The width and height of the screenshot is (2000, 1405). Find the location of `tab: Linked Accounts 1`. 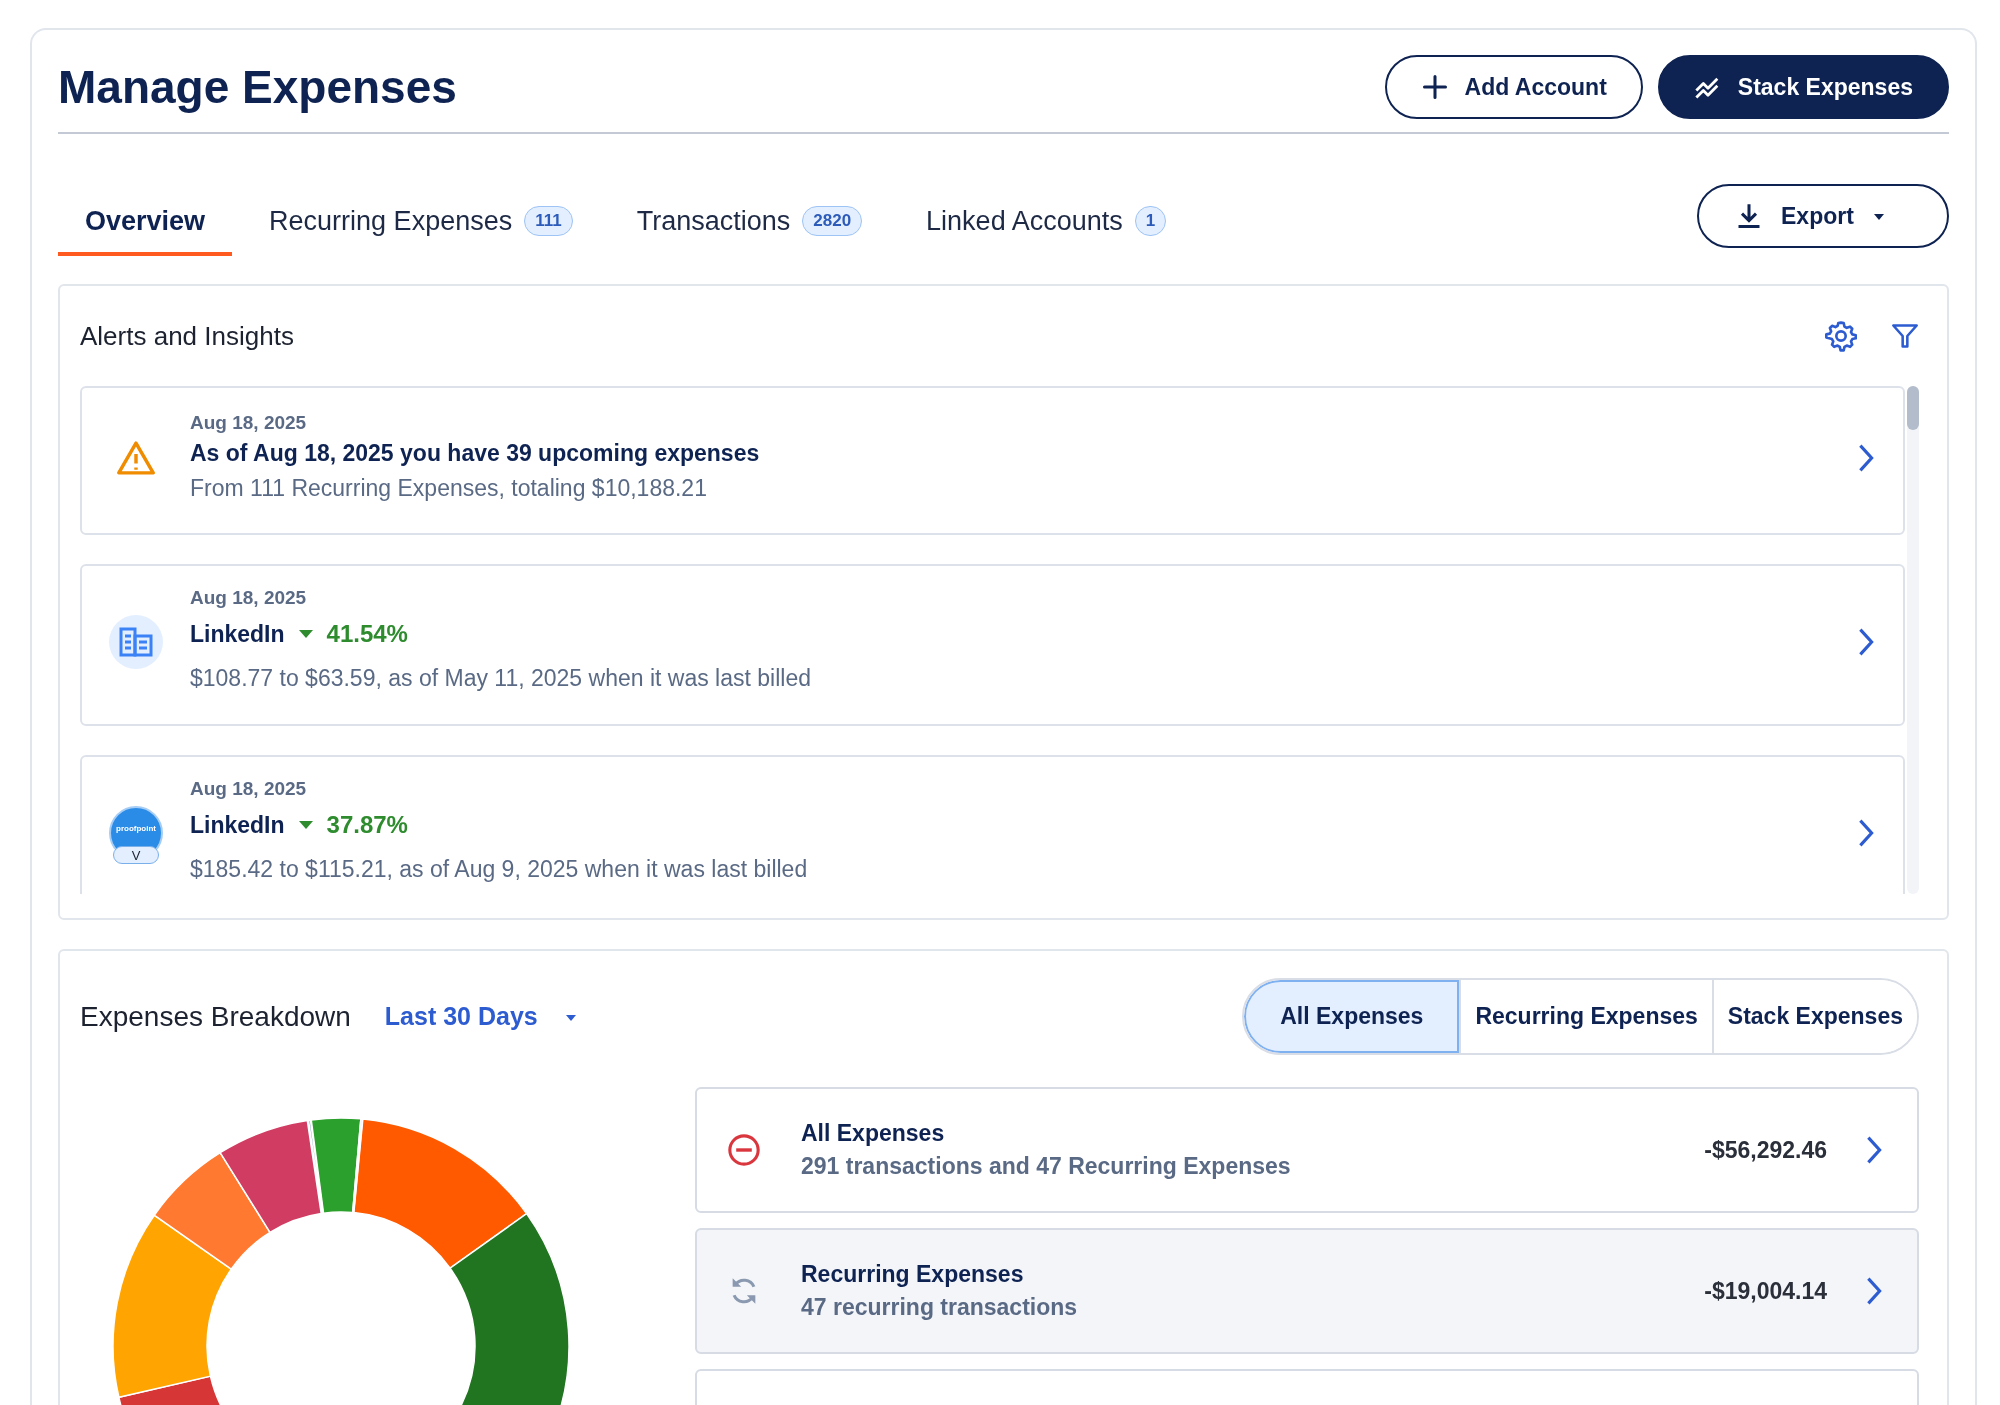

tab: Linked Accounts 1 is located at coordinates (1046, 221).